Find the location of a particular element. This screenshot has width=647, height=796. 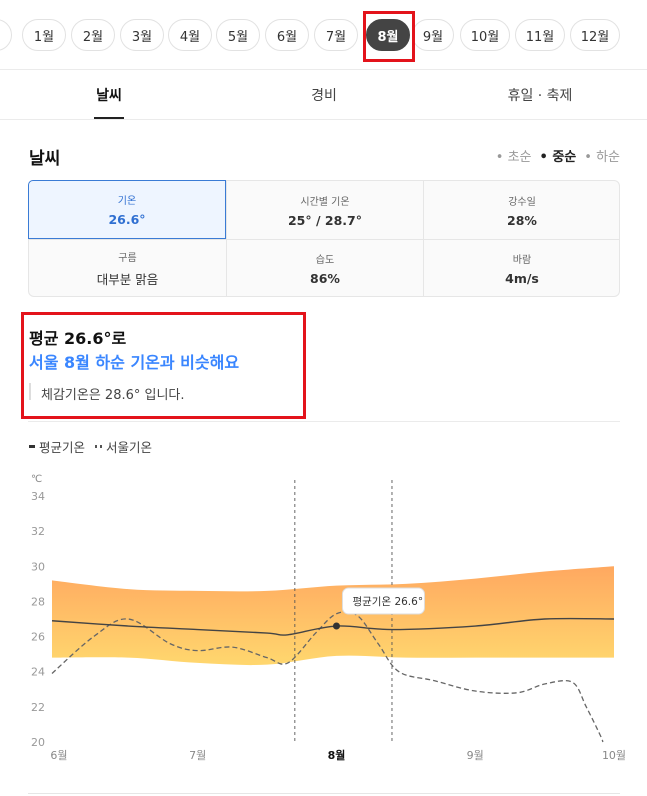

y-tick-label: 22 is located at coordinates (38, 707).